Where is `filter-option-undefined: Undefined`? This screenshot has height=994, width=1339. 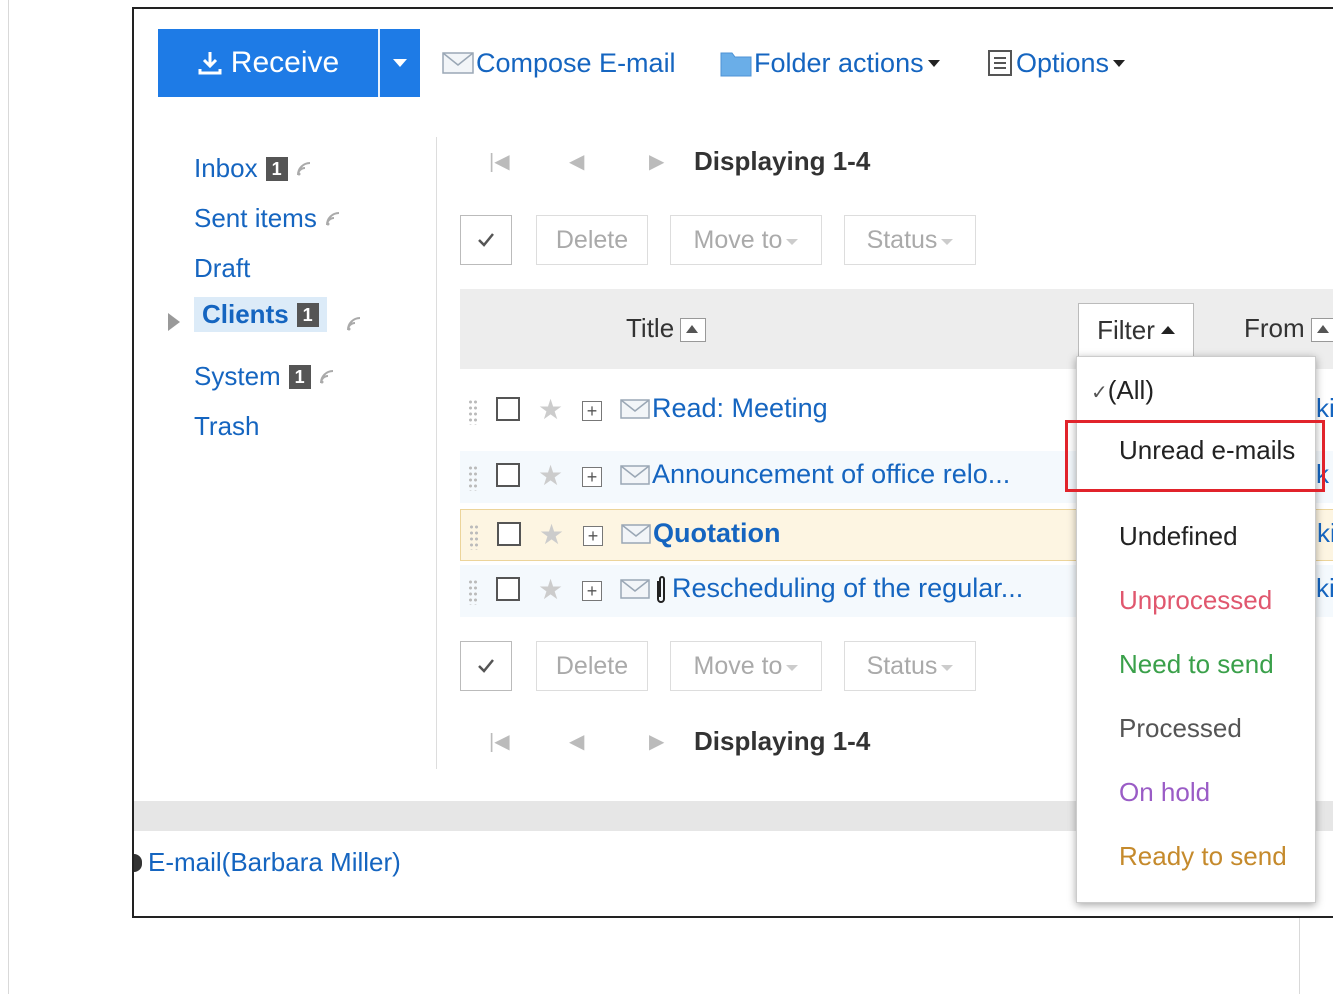
filter-option-undefined: Undefined is located at coordinates (1178, 536).